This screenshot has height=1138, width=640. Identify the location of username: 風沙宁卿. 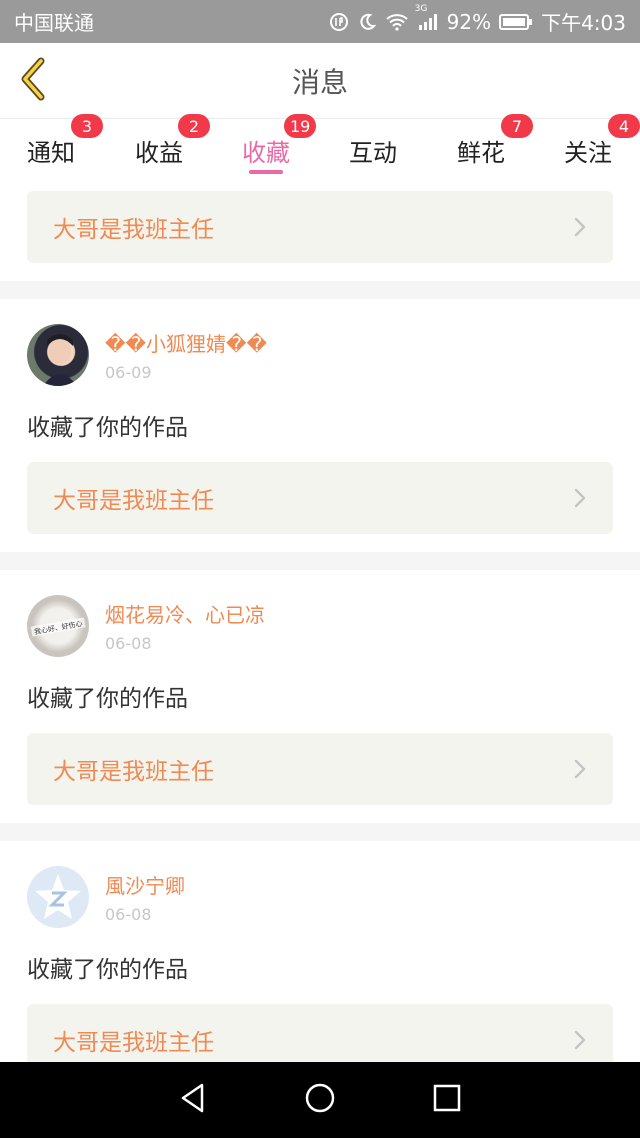
(145, 884).